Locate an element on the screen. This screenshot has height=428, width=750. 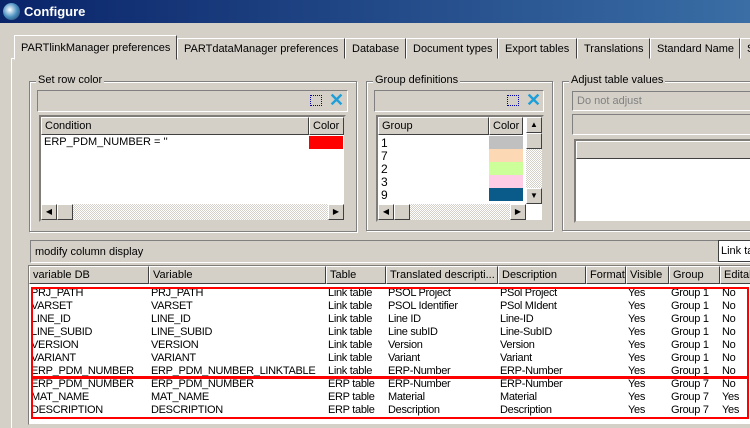
tab-s: S is located at coordinates (745, 48).